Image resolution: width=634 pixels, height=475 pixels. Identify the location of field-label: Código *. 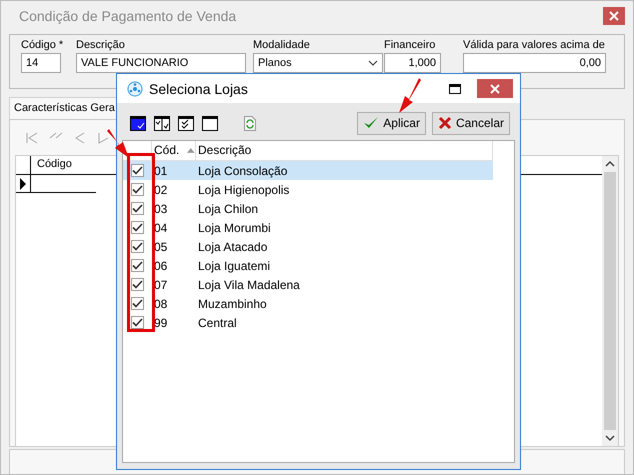
(42, 45).